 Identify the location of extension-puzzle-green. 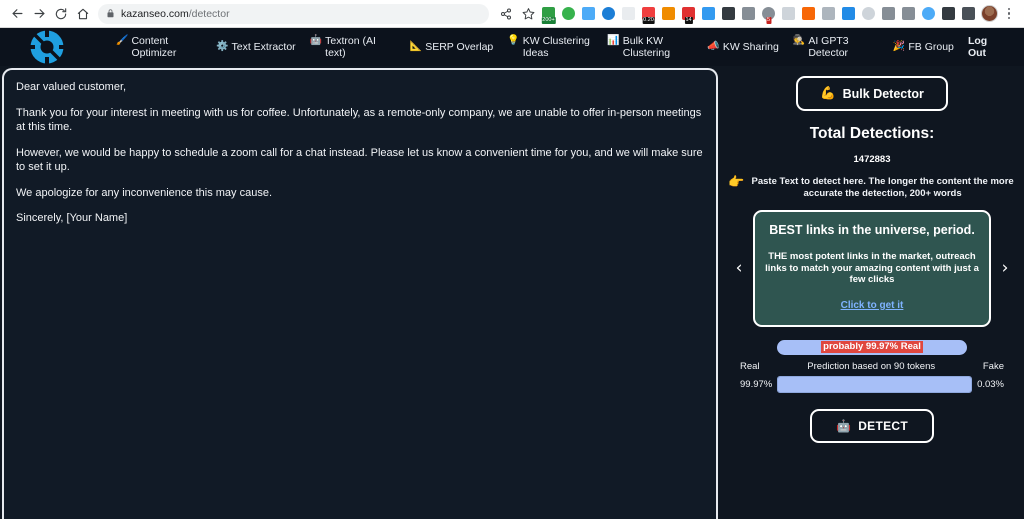
(568, 13).